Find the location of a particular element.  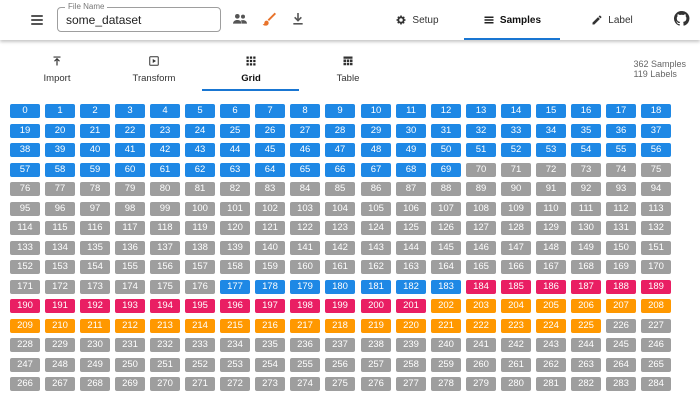

sample-cell: 130 is located at coordinates (586, 228).